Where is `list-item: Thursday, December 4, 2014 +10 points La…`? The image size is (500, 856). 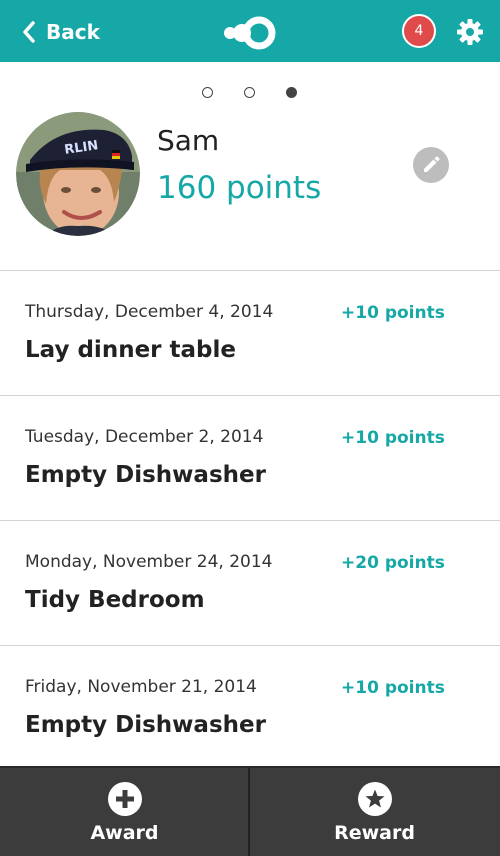 list-item: Thursday, December 4, 2014 +10 points La… is located at coordinates (250, 332).